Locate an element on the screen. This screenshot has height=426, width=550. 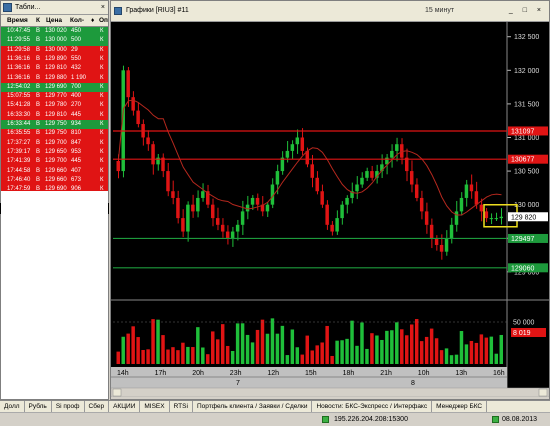
trade-row: 17:44:58 В 129 660 407 К is located at coordinates (54, 171).